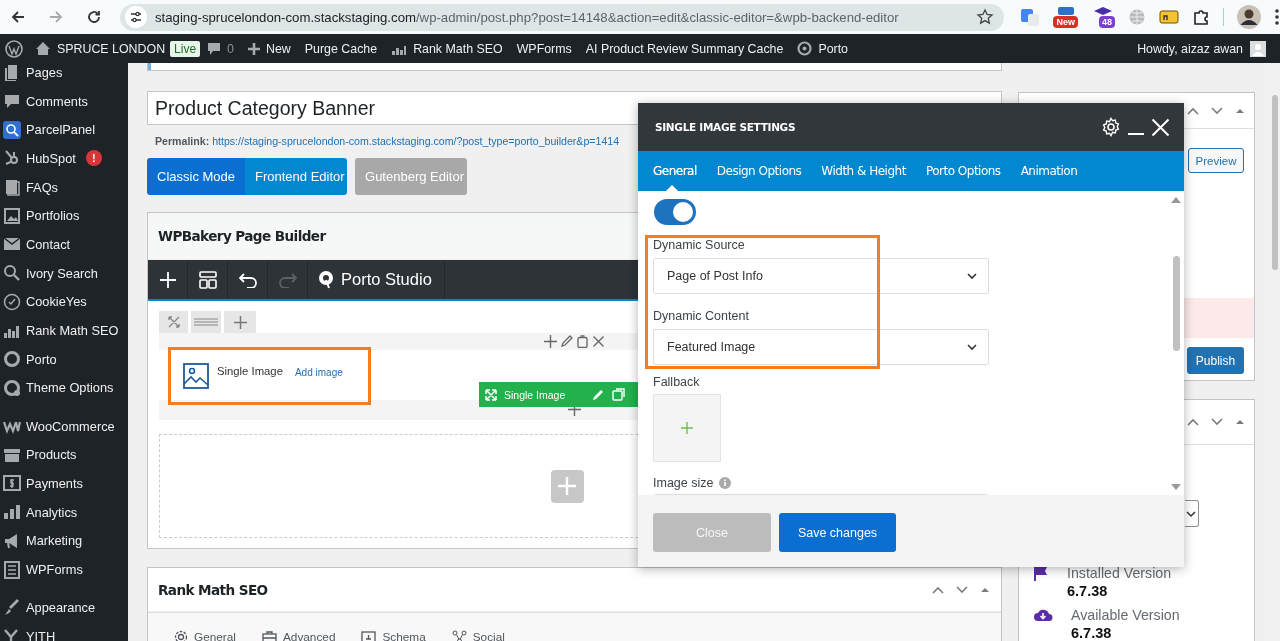 The height and width of the screenshot is (641, 1280). What do you see at coordinates (478, 635) in the screenshot?
I see `seo-tab: Social` at bounding box center [478, 635].